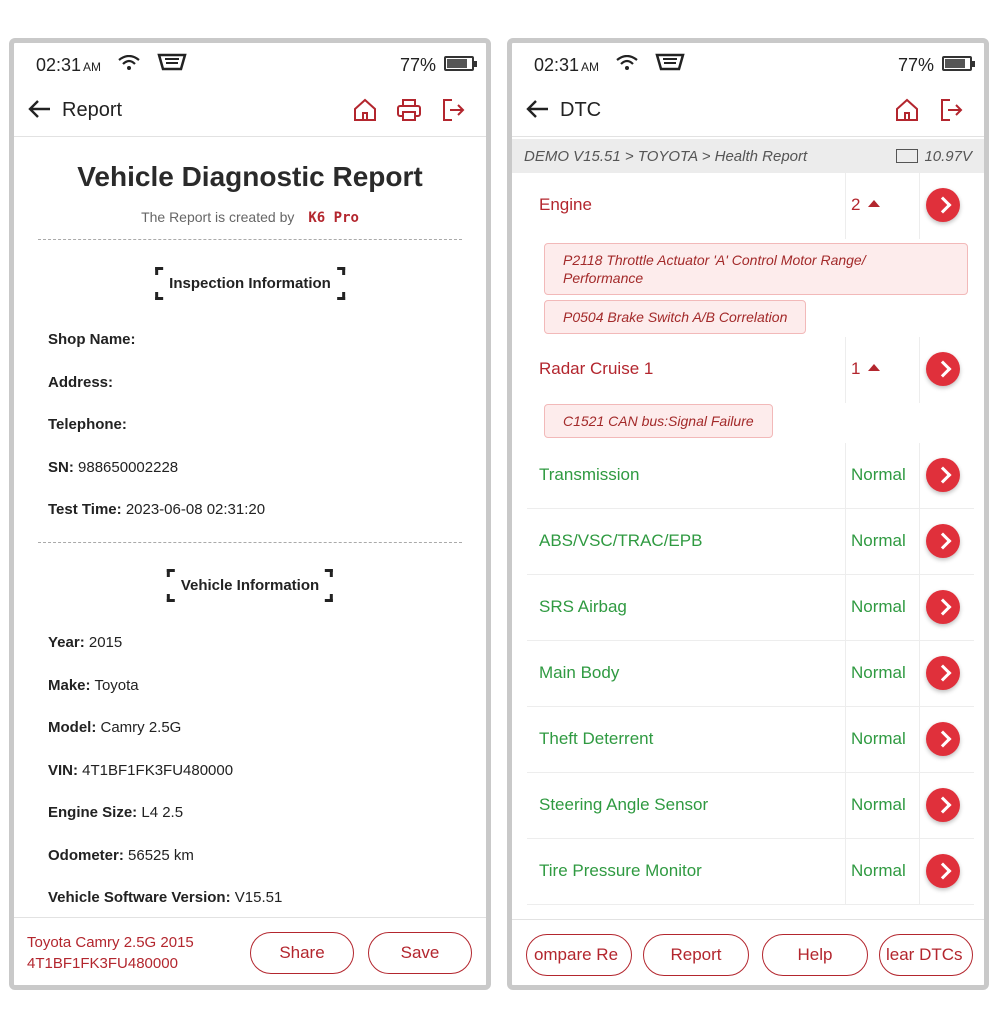 Image resolution: width=1000 pixels, height=1021 pixels. I want to click on system-name: Radar Cruise 1, so click(596, 368).